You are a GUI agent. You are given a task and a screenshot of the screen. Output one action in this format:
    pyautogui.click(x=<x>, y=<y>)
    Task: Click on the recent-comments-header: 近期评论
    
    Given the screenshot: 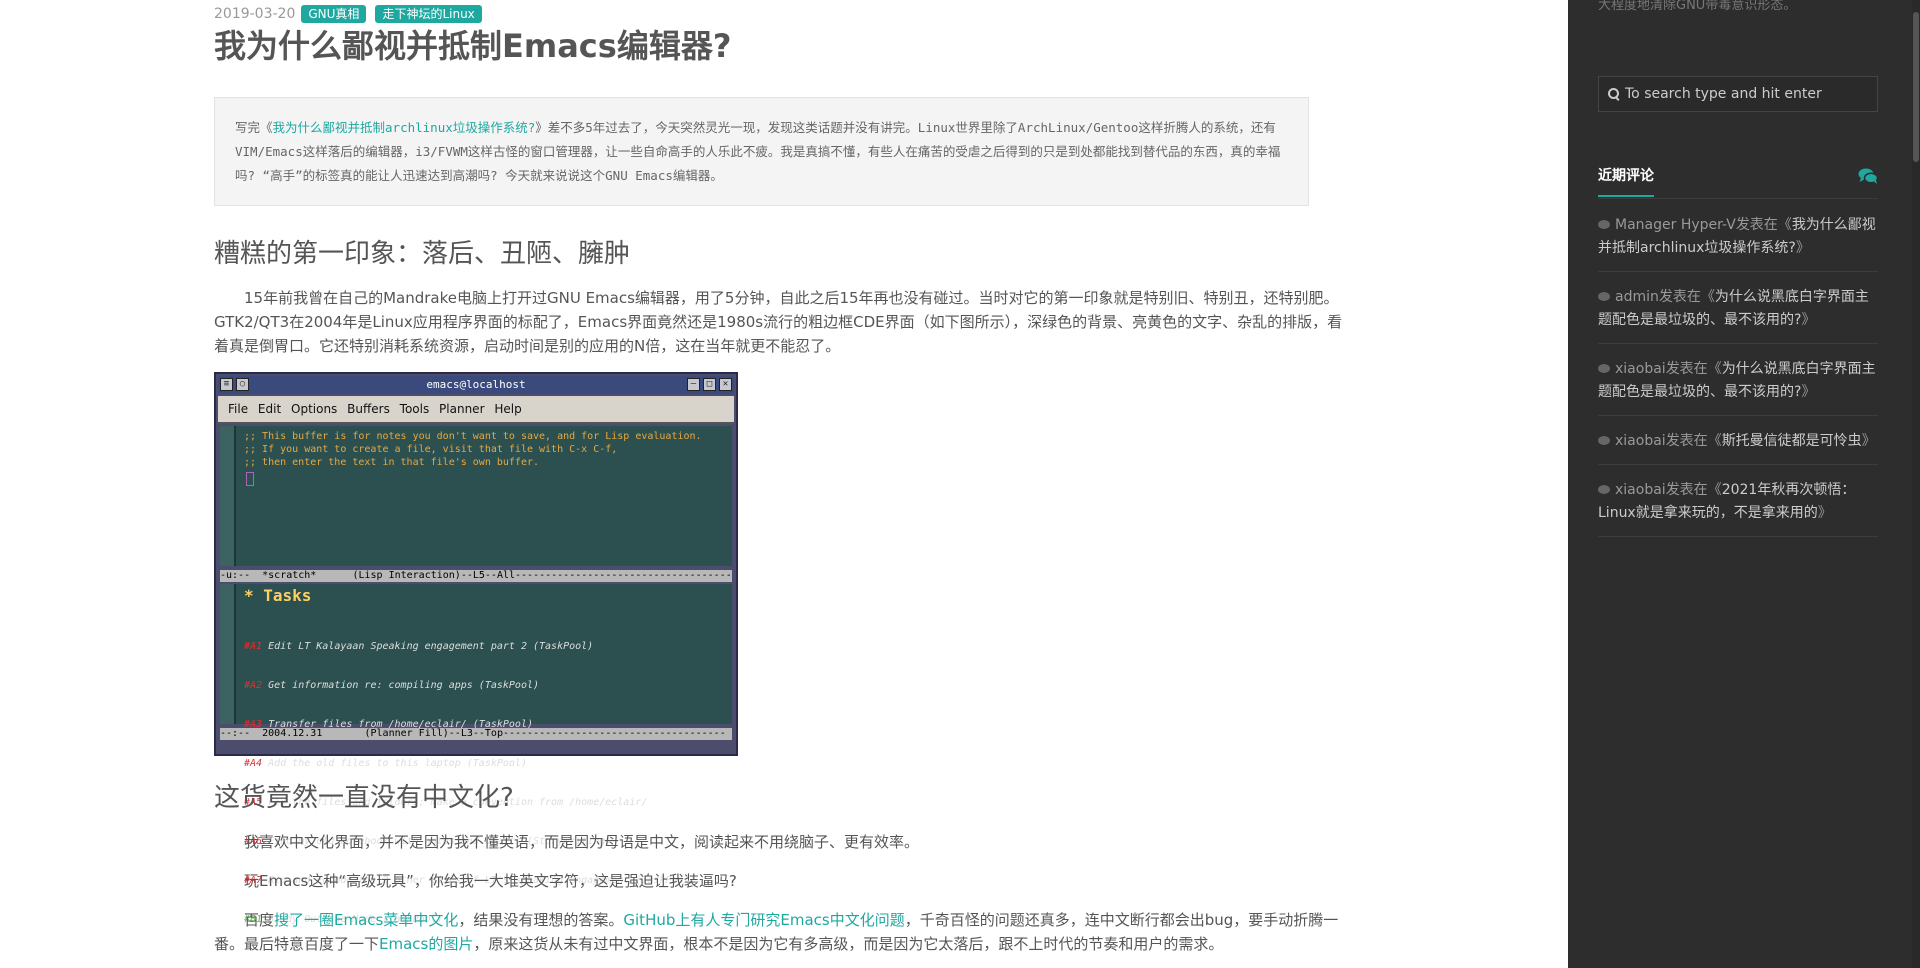 What is the action you would take?
    pyautogui.click(x=1738, y=178)
    